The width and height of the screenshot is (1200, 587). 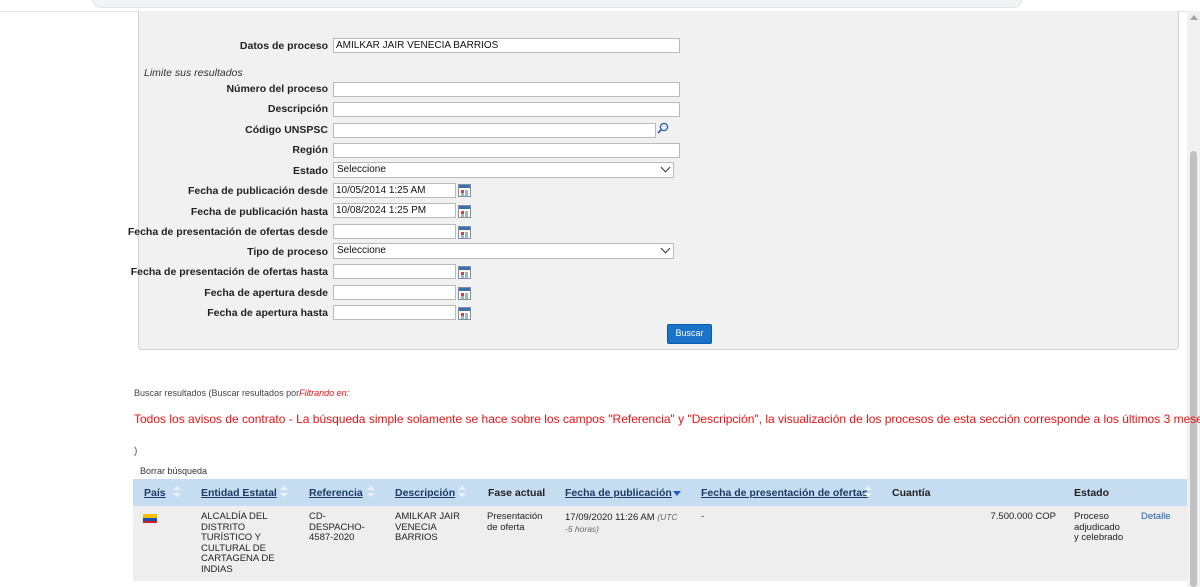 What do you see at coordinates (1193, 369) in the screenshot?
I see `scroll-thumb` at bounding box center [1193, 369].